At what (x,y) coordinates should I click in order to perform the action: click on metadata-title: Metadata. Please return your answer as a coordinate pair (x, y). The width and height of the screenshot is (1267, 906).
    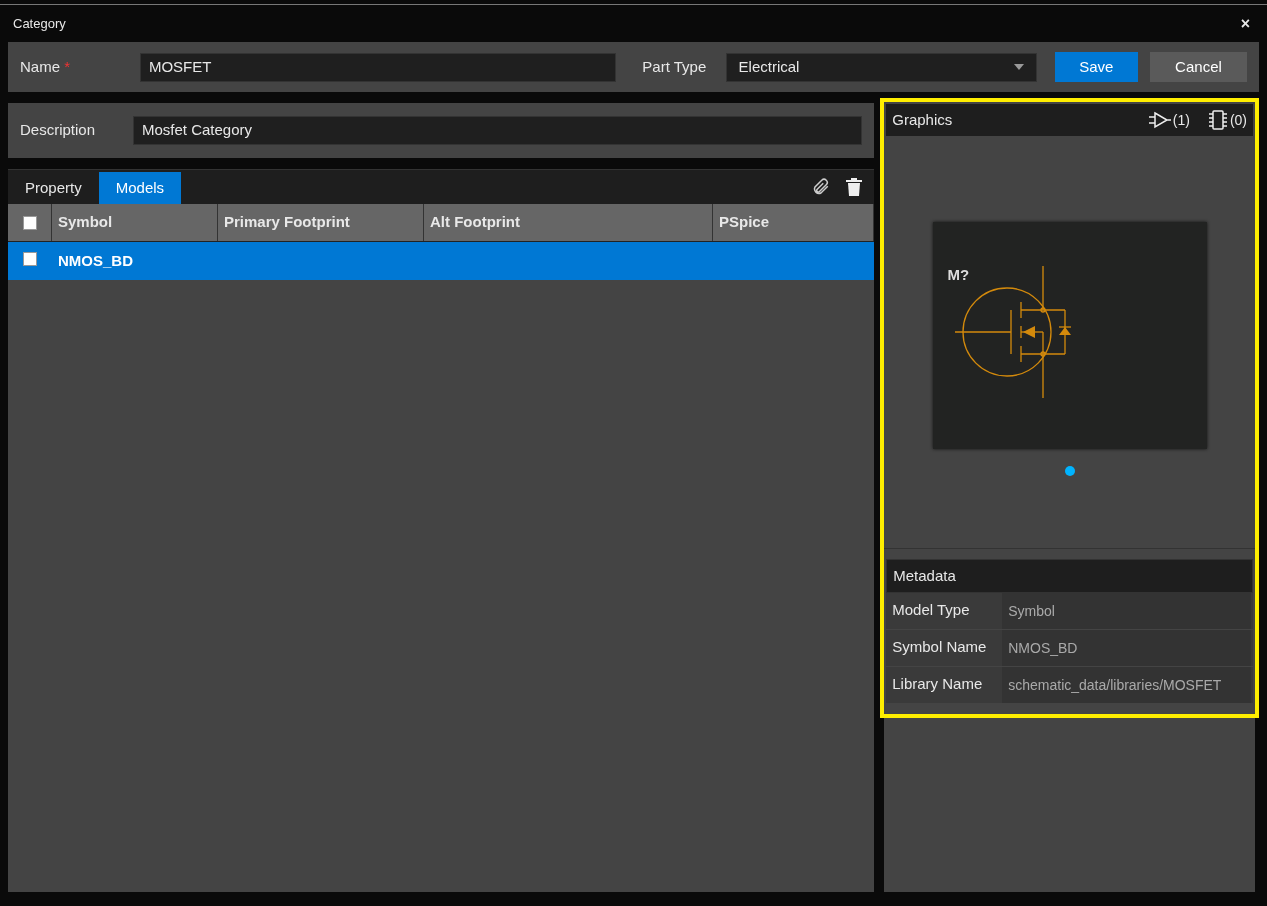
    Looking at the image, I should click on (1069, 576).